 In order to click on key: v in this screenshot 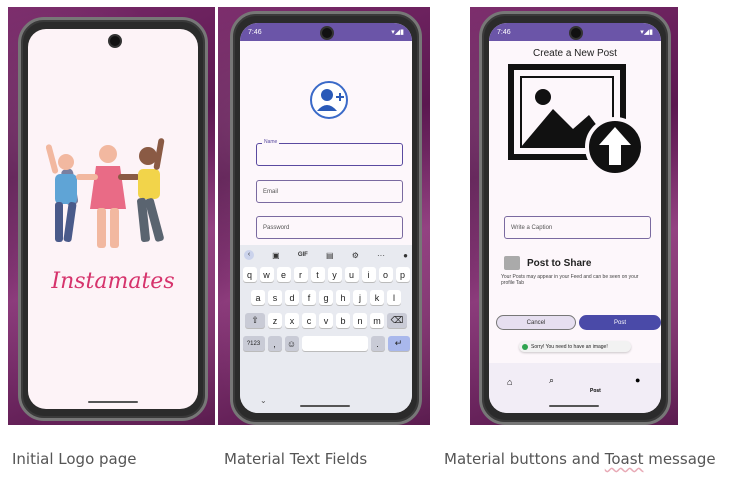, I will do `click(326, 320)`.